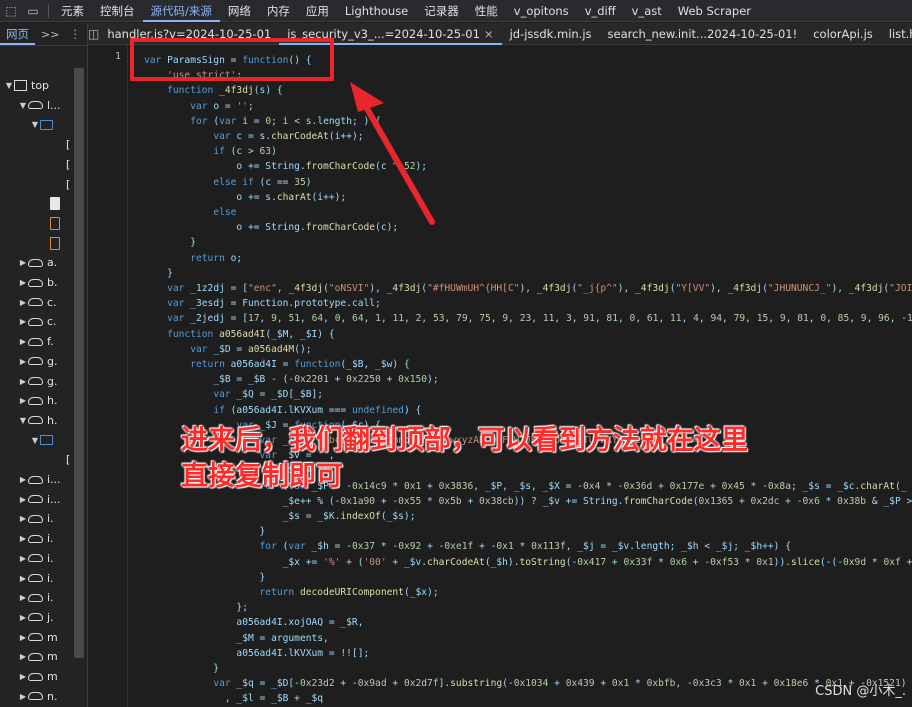 The height and width of the screenshot is (707, 912). What do you see at coordinates (843, 34) in the screenshot?
I see `file-tab: colorApi.js` at bounding box center [843, 34].